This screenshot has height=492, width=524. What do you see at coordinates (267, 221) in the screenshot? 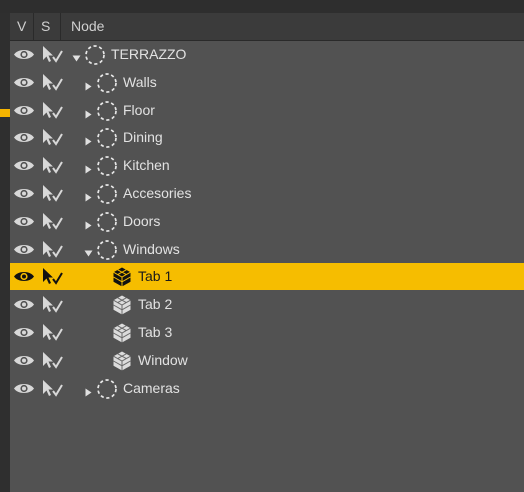
I see `tree-row: Doors` at bounding box center [267, 221].